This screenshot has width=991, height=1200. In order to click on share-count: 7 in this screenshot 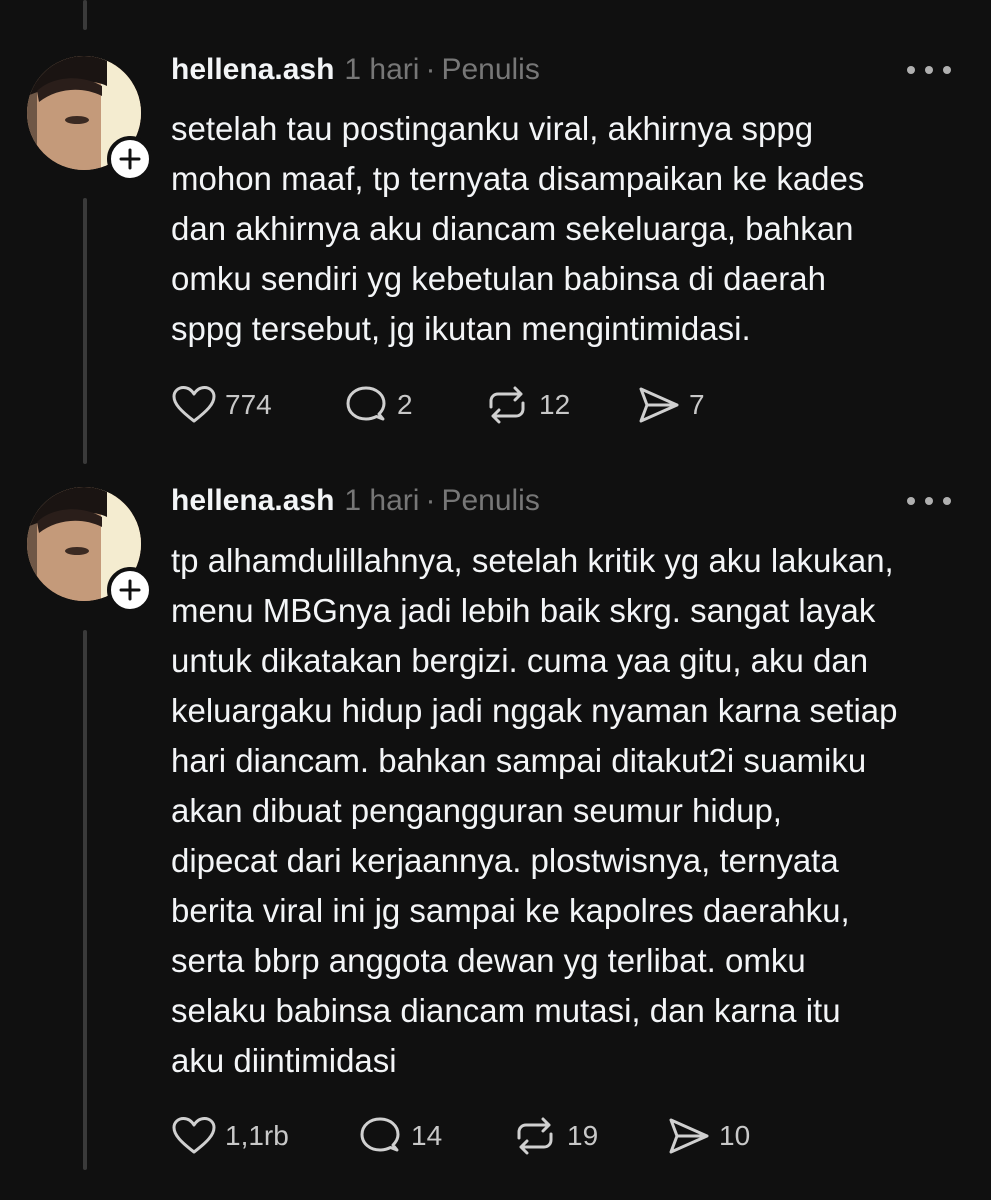, I will do `click(697, 404)`.